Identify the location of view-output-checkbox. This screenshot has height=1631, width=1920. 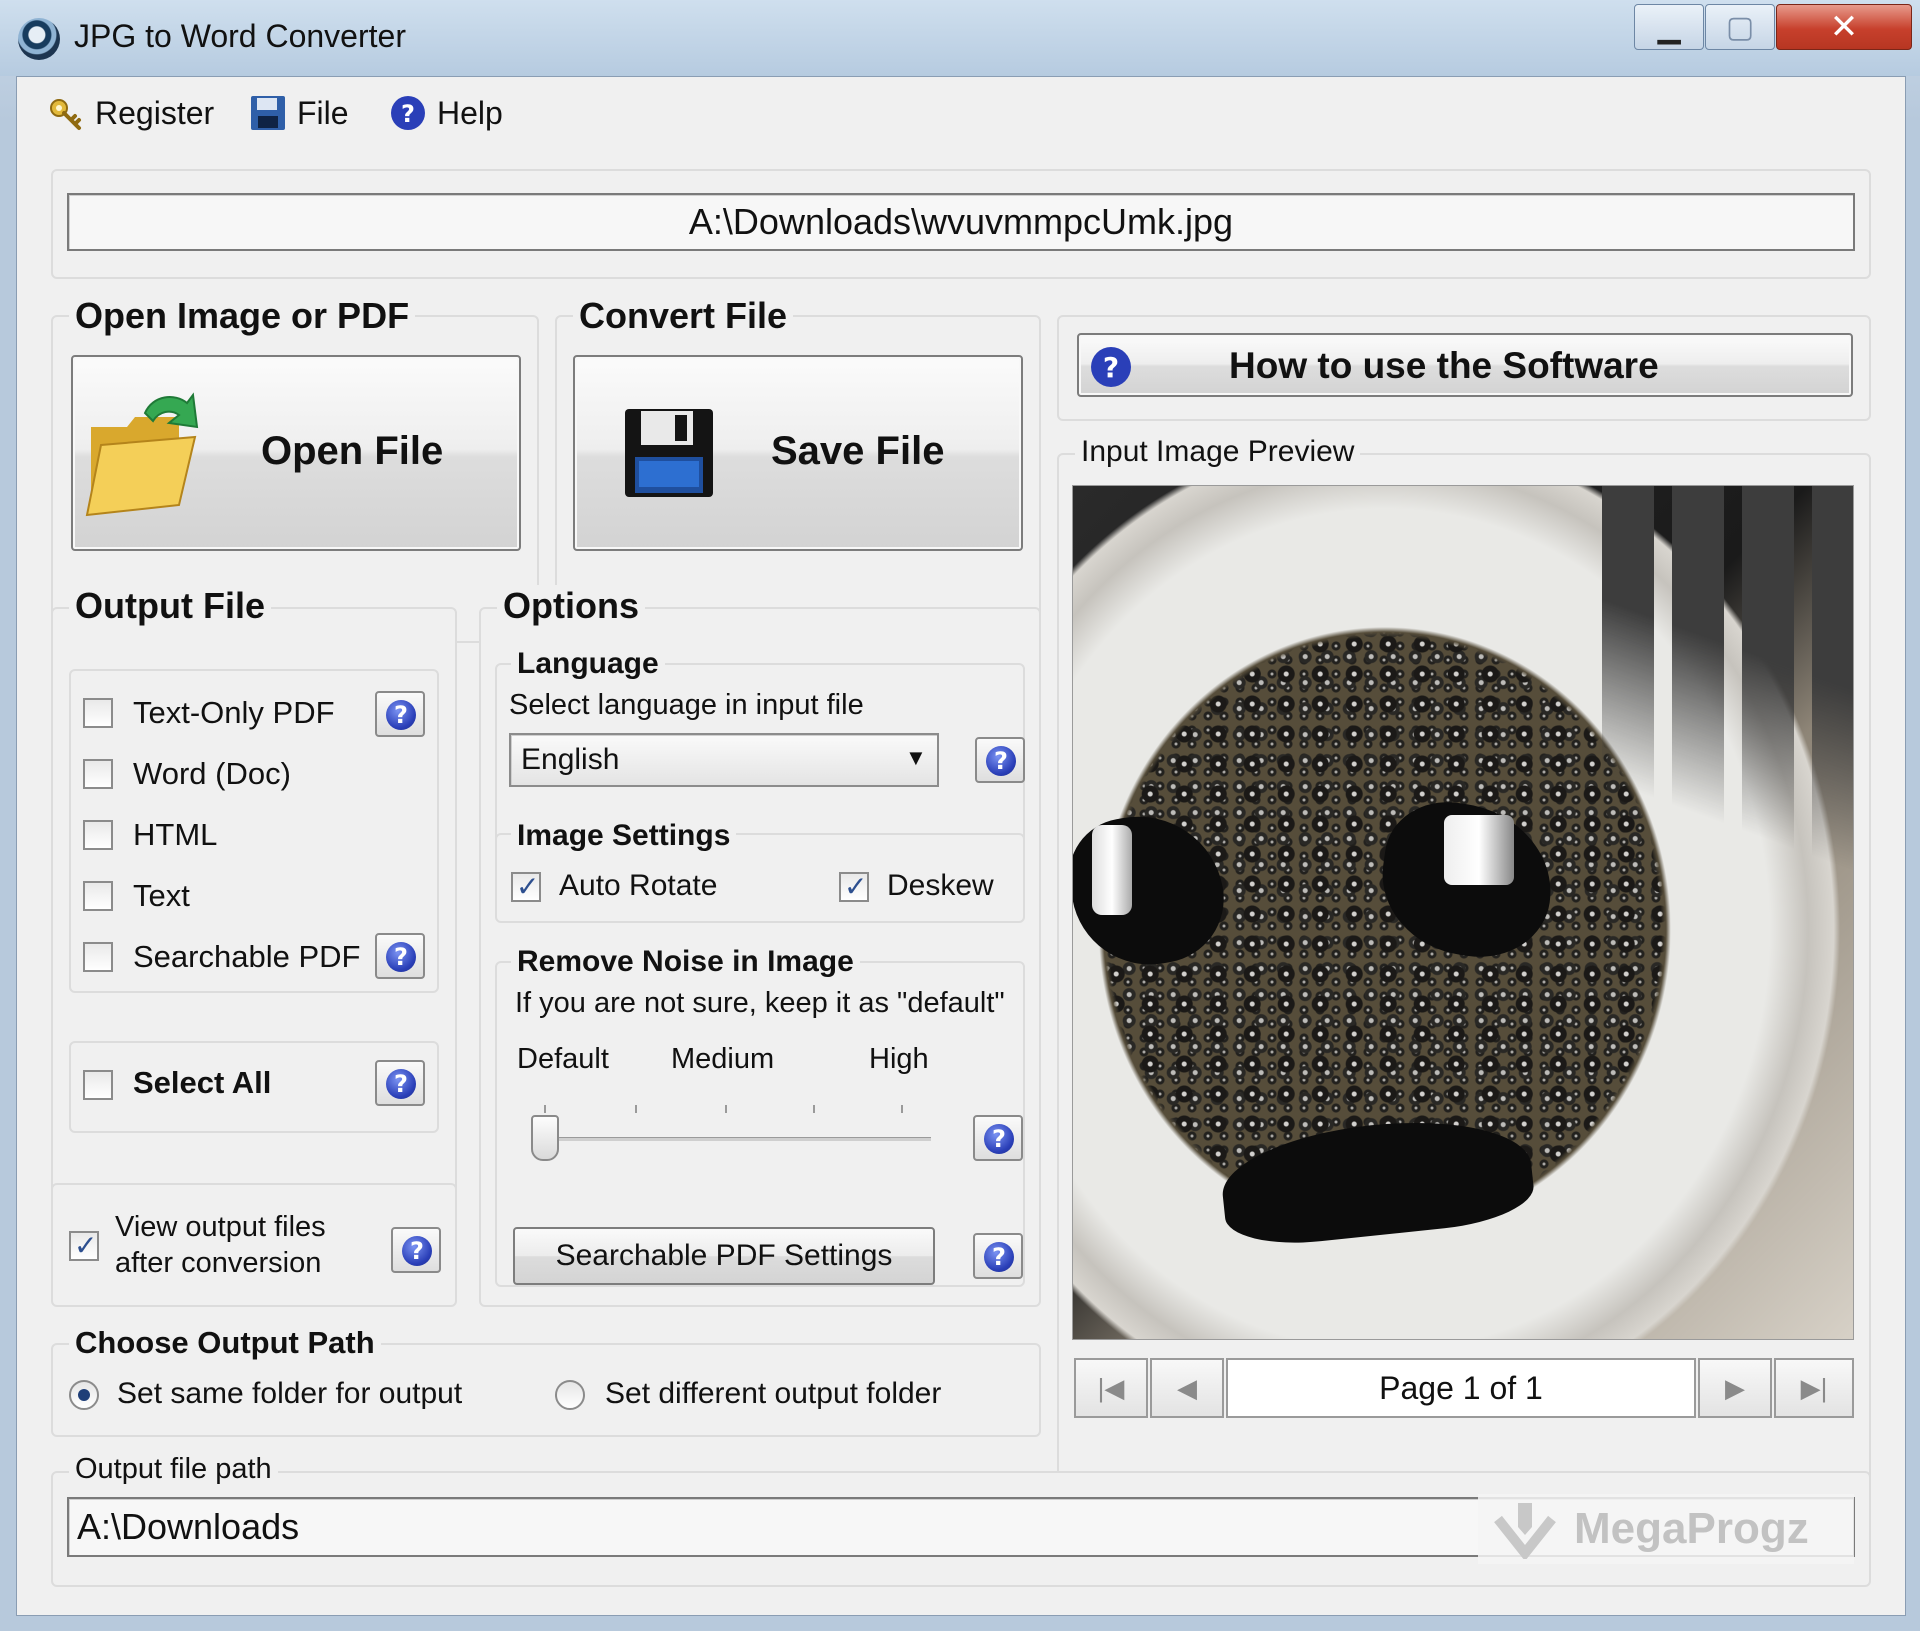
(84, 1245).